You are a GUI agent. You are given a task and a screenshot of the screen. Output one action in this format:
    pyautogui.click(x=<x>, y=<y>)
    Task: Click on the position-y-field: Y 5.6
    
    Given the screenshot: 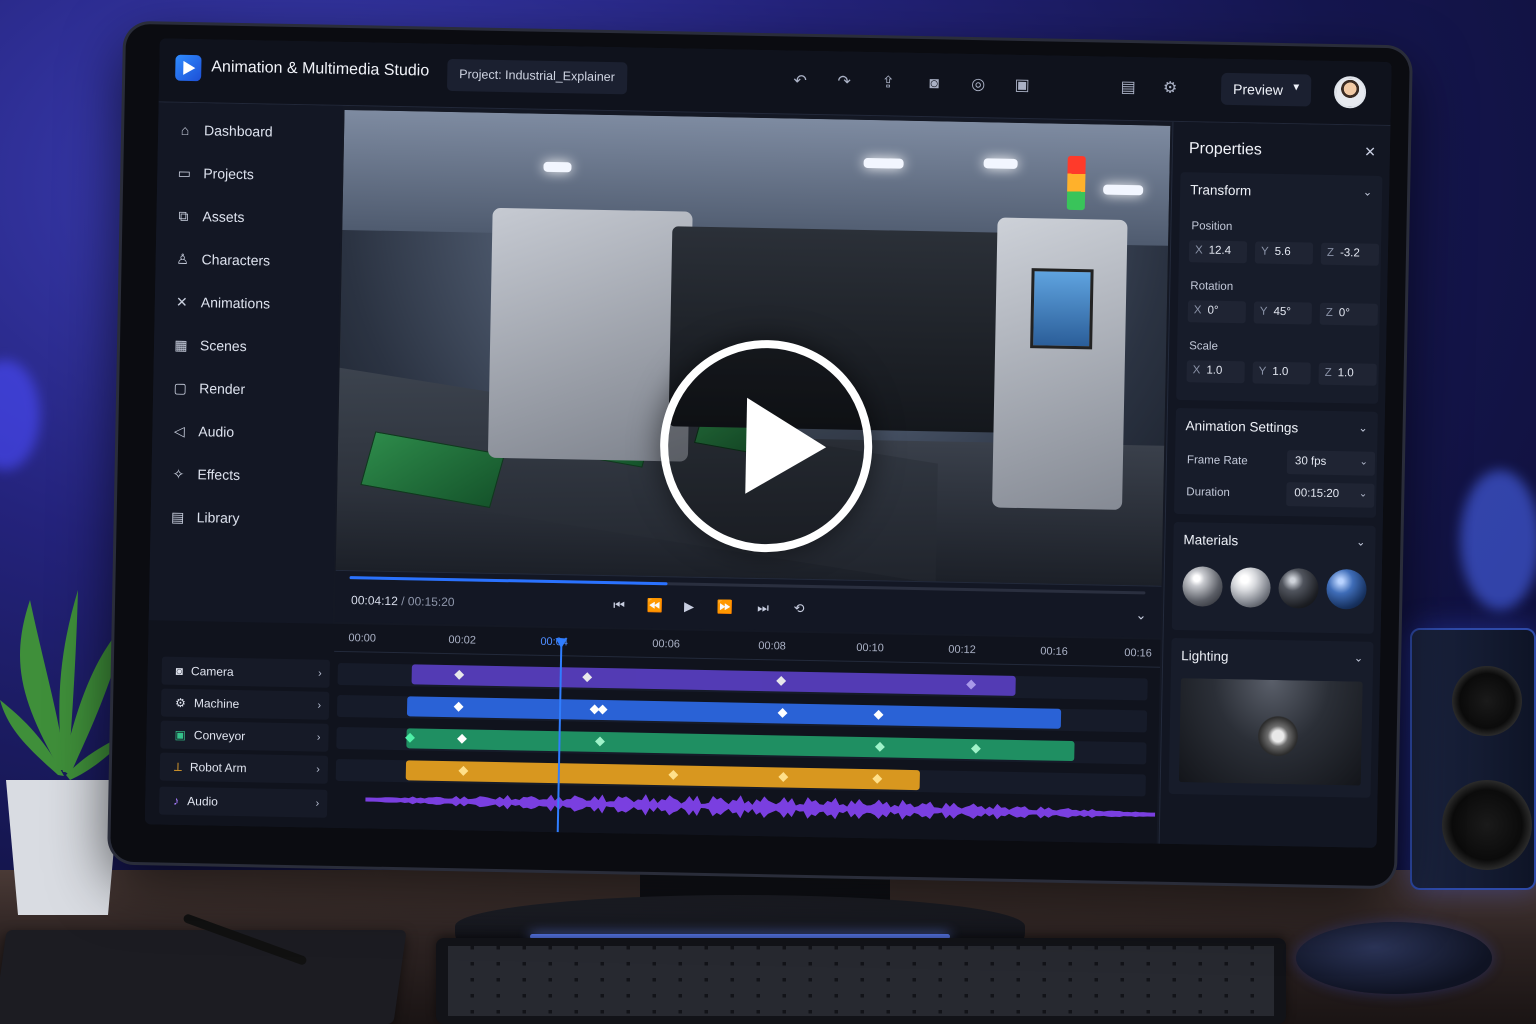 What is the action you would take?
    pyautogui.click(x=1284, y=253)
    